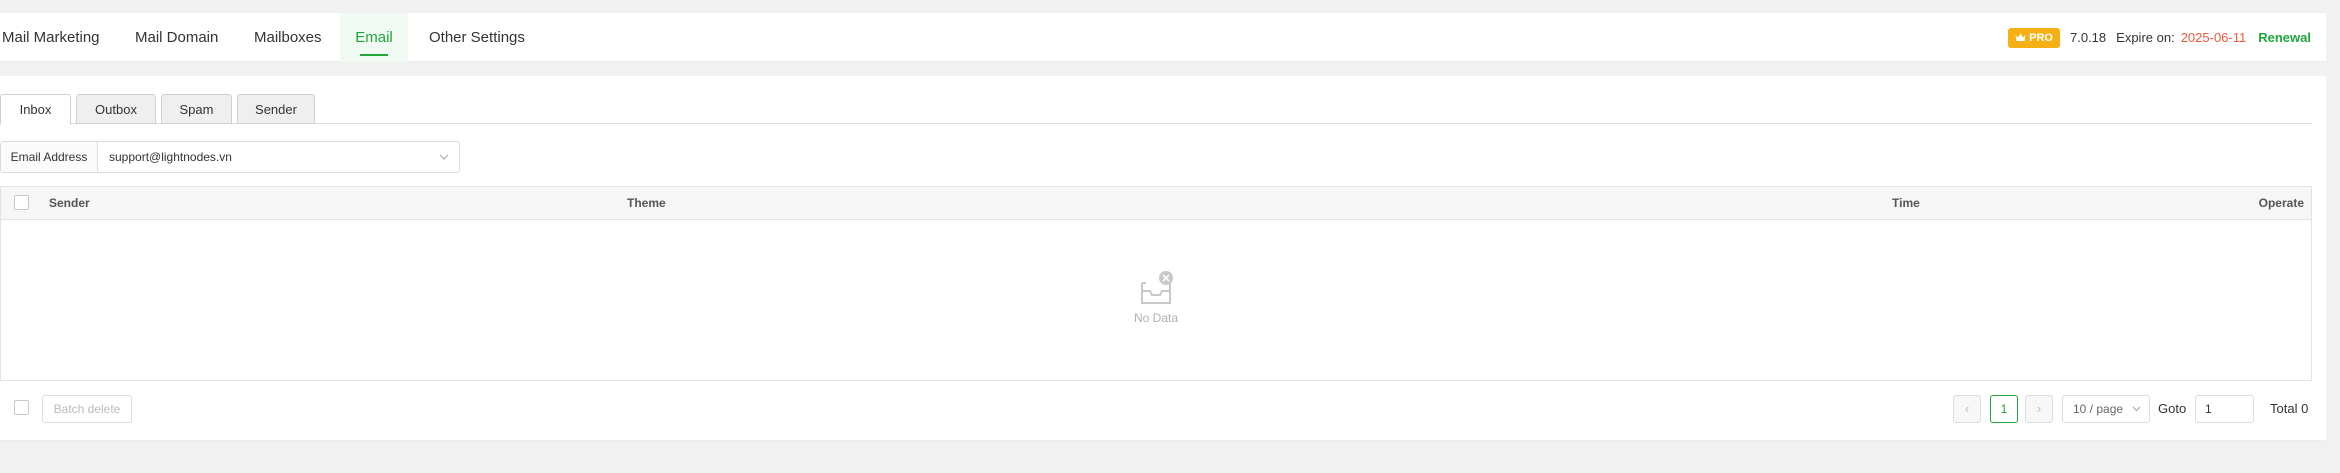 The image size is (2340, 473). Describe the element at coordinates (276, 109) in the screenshot. I see `tab-sender: Sender` at that location.